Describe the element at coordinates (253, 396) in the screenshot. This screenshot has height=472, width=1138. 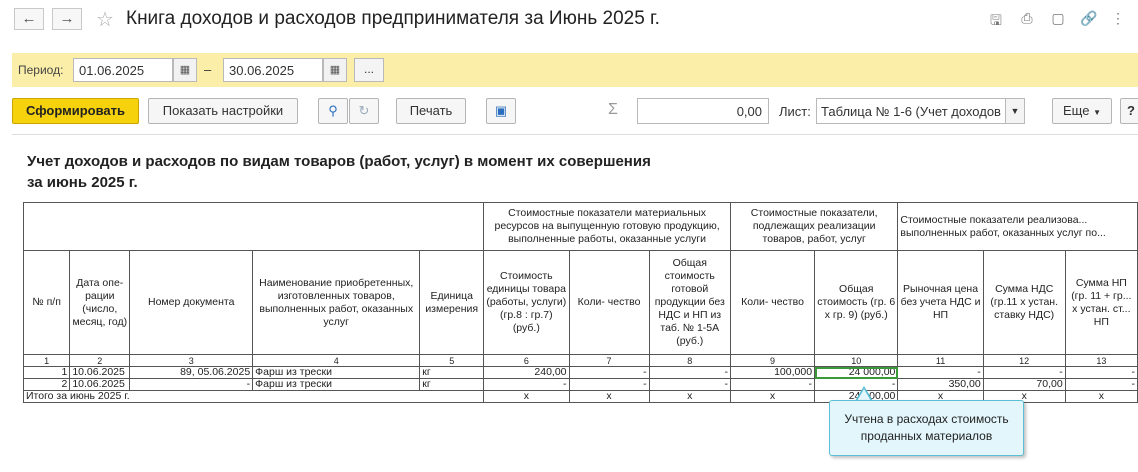
I see `total-label: Итого за июнь 2025 г.` at that location.